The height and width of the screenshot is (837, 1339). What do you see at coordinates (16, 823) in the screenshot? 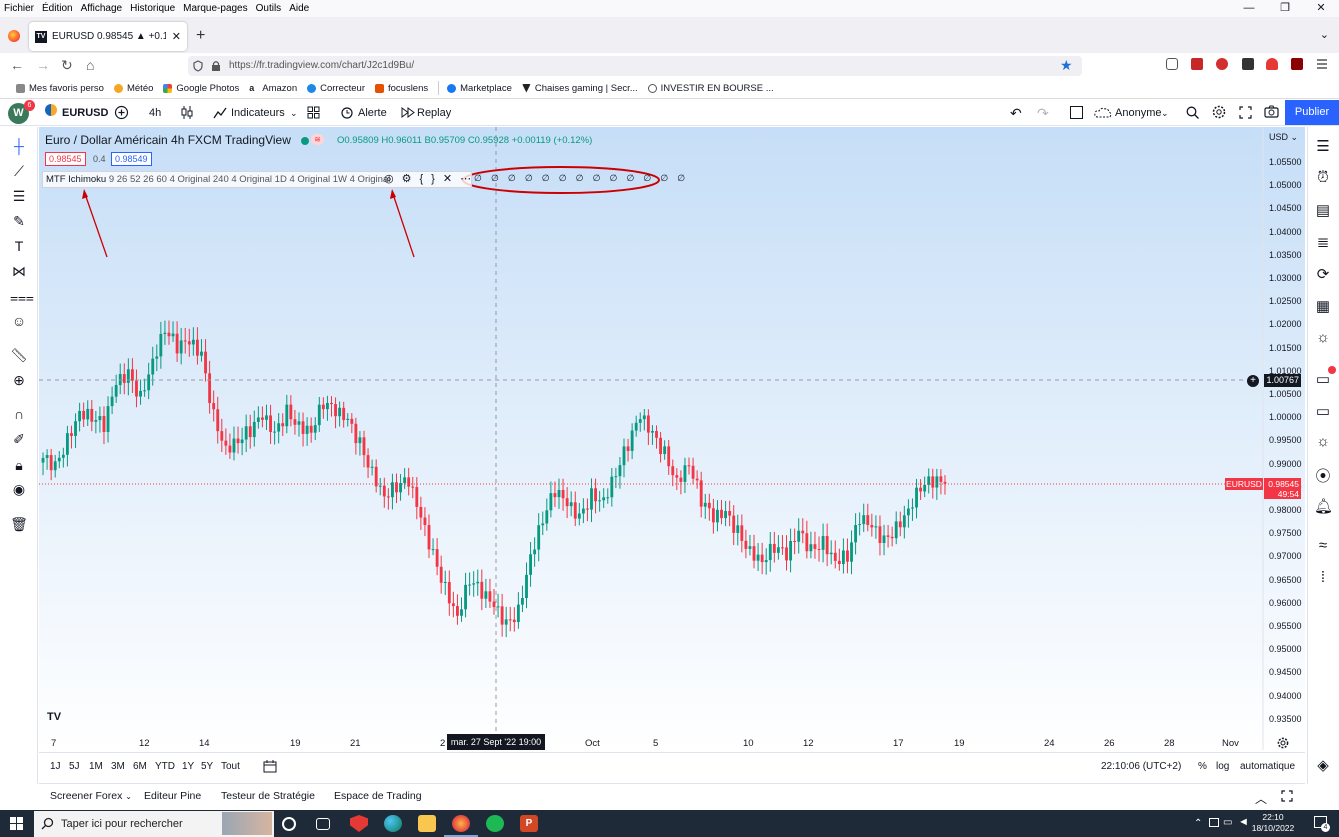
I see `windows-start-icon` at bounding box center [16, 823].